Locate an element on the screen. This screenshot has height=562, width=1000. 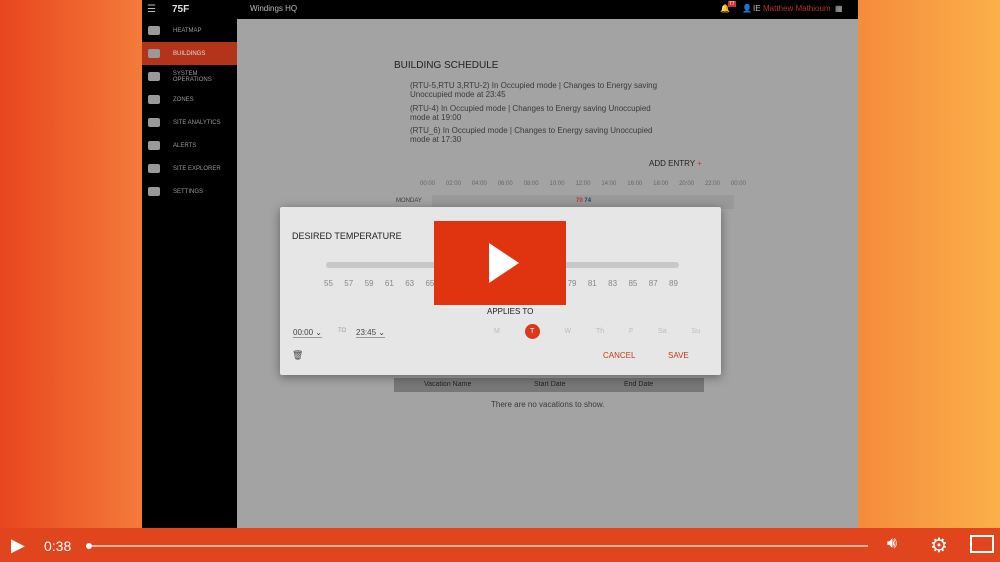
hour-label: 14:00 is located at coordinates (609, 184).